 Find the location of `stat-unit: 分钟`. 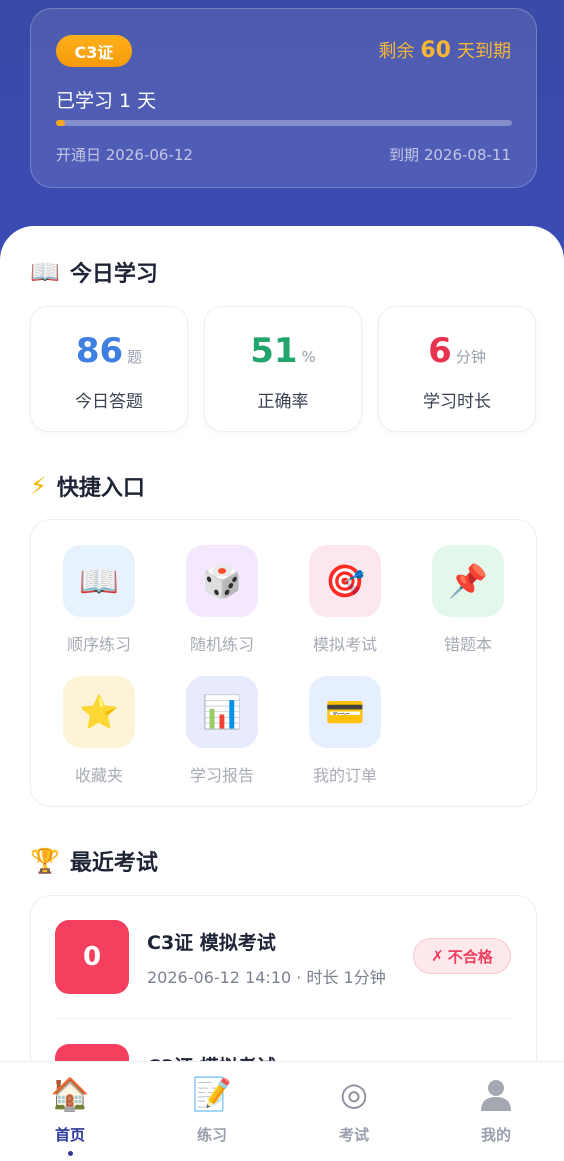

stat-unit: 分钟 is located at coordinates (470, 357).